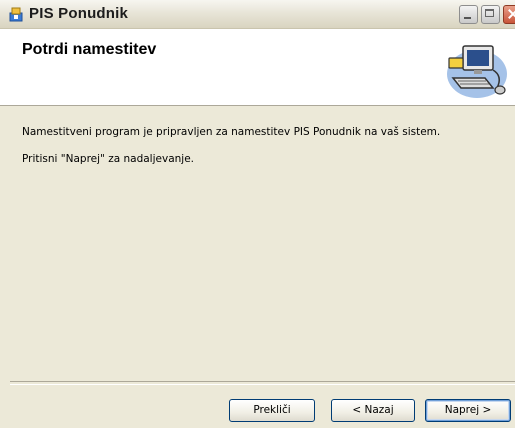 The width and height of the screenshot is (515, 428). What do you see at coordinates (16, 14) in the screenshot?
I see `installer-app-icon` at bounding box center [16, 14].